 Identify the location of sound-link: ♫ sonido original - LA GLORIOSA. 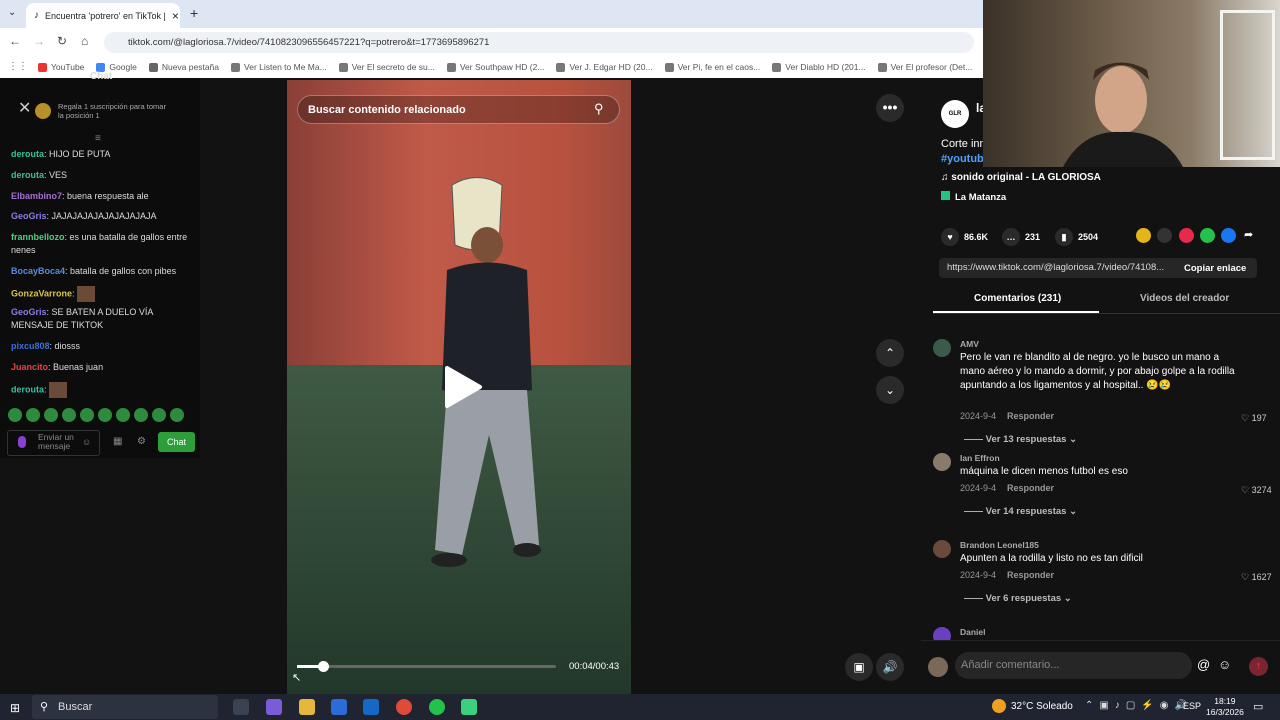
(1021, 177).